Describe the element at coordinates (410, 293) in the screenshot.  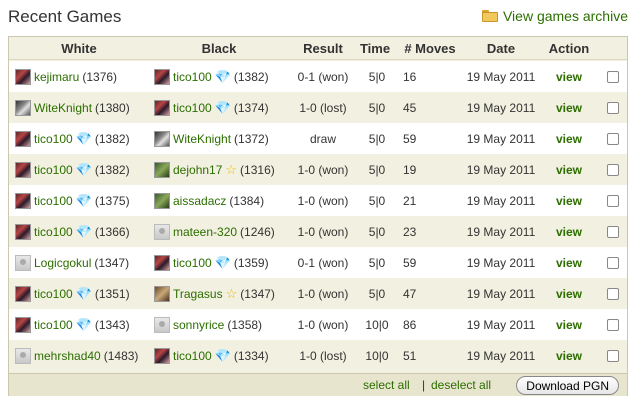
I see `moves-cell: 47` at that location.